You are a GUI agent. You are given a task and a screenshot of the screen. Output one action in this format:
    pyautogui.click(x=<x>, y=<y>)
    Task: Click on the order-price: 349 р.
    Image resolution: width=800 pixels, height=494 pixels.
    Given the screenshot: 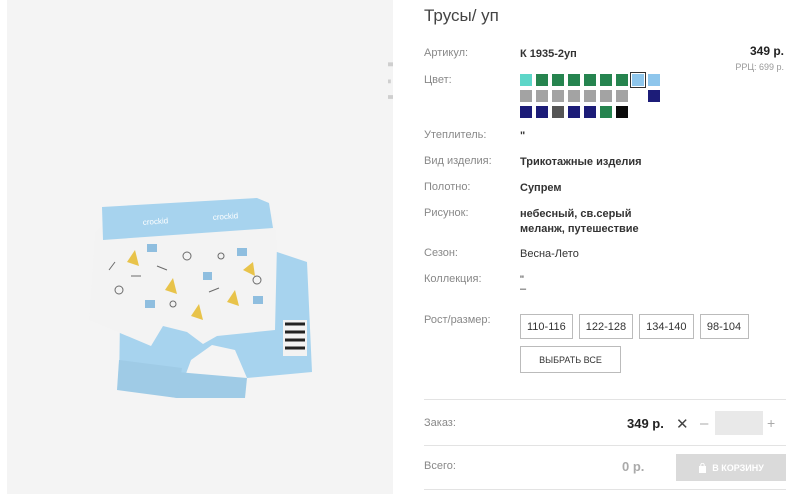 What is the action you would take?
    pyautogui.click(x=645, y=423)
    